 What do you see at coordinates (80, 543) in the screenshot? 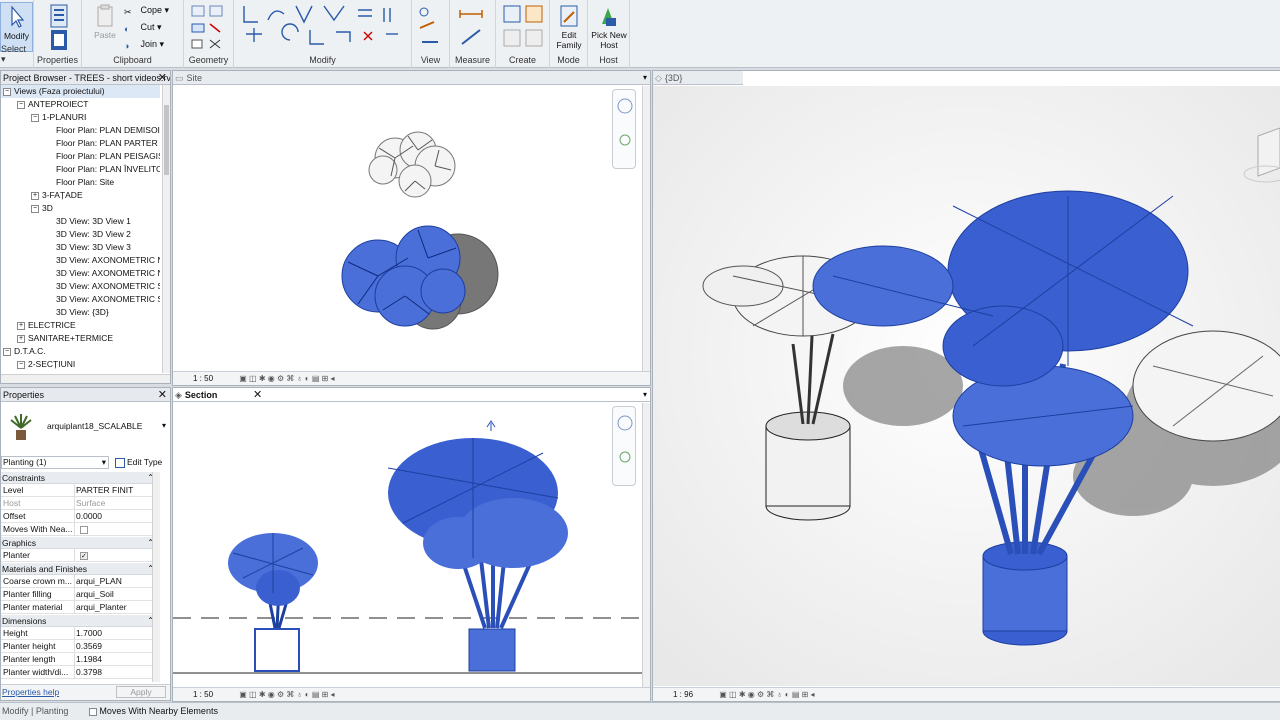
I see `category-graphics: Graphics ⌃` at bounding box center [80, 543].